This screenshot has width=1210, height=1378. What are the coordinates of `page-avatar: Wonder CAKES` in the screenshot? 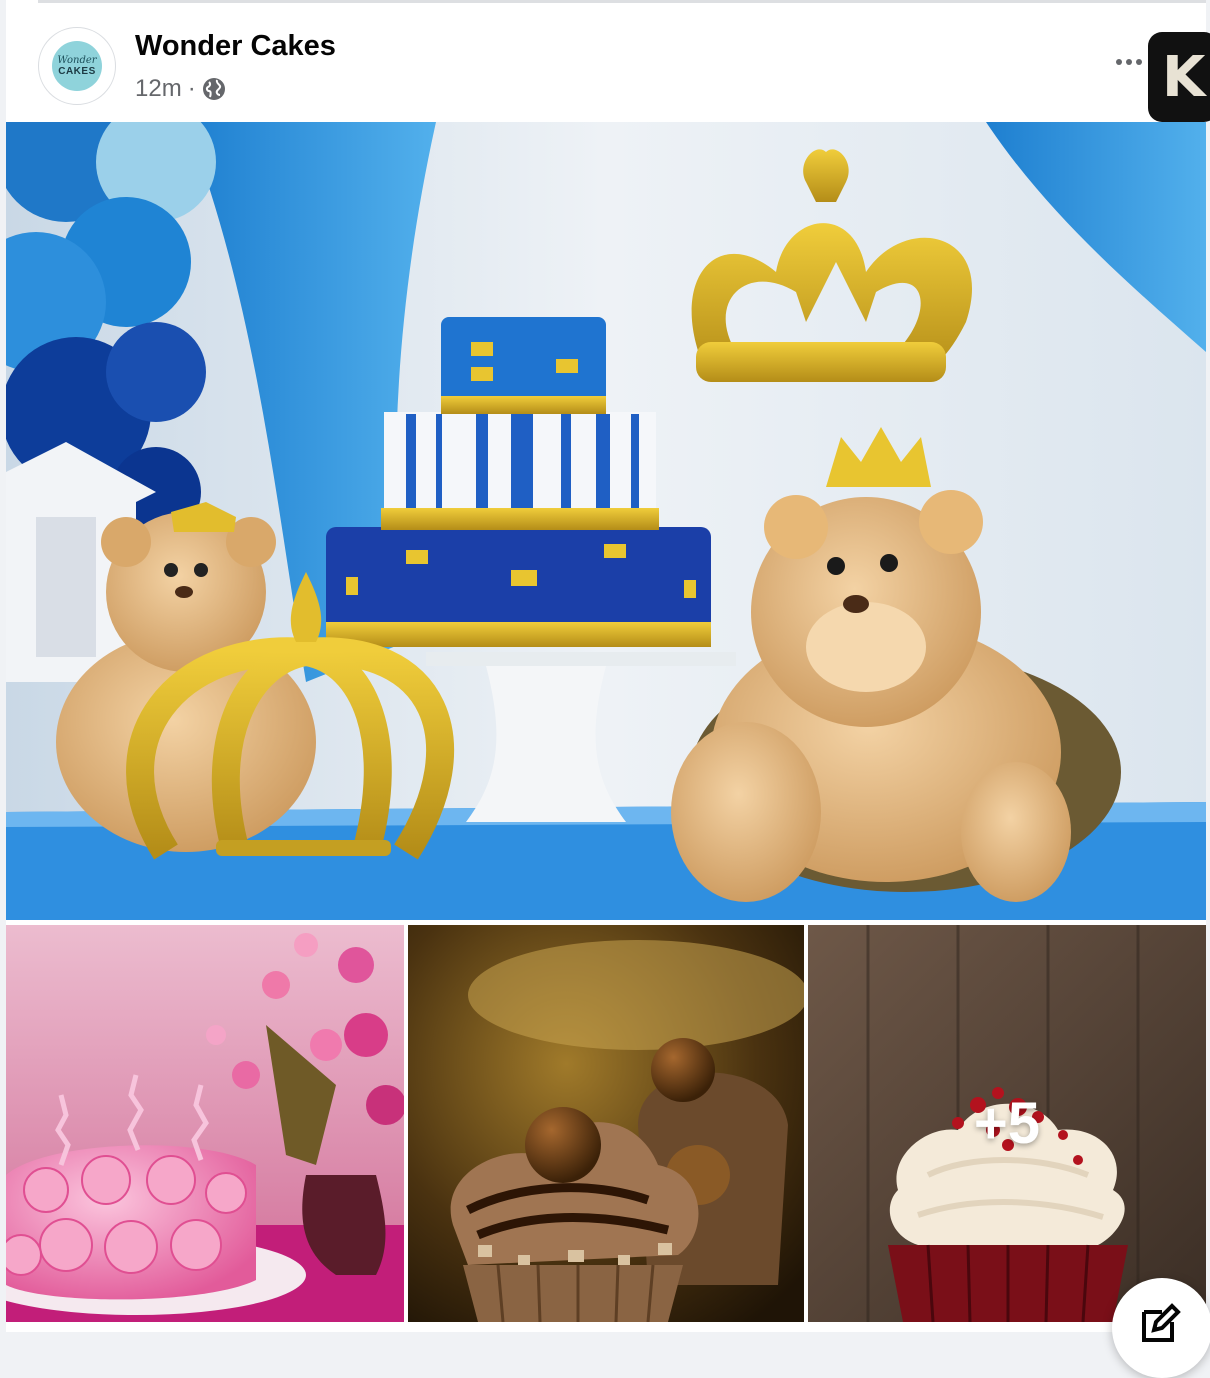 It's located at (77, 66).